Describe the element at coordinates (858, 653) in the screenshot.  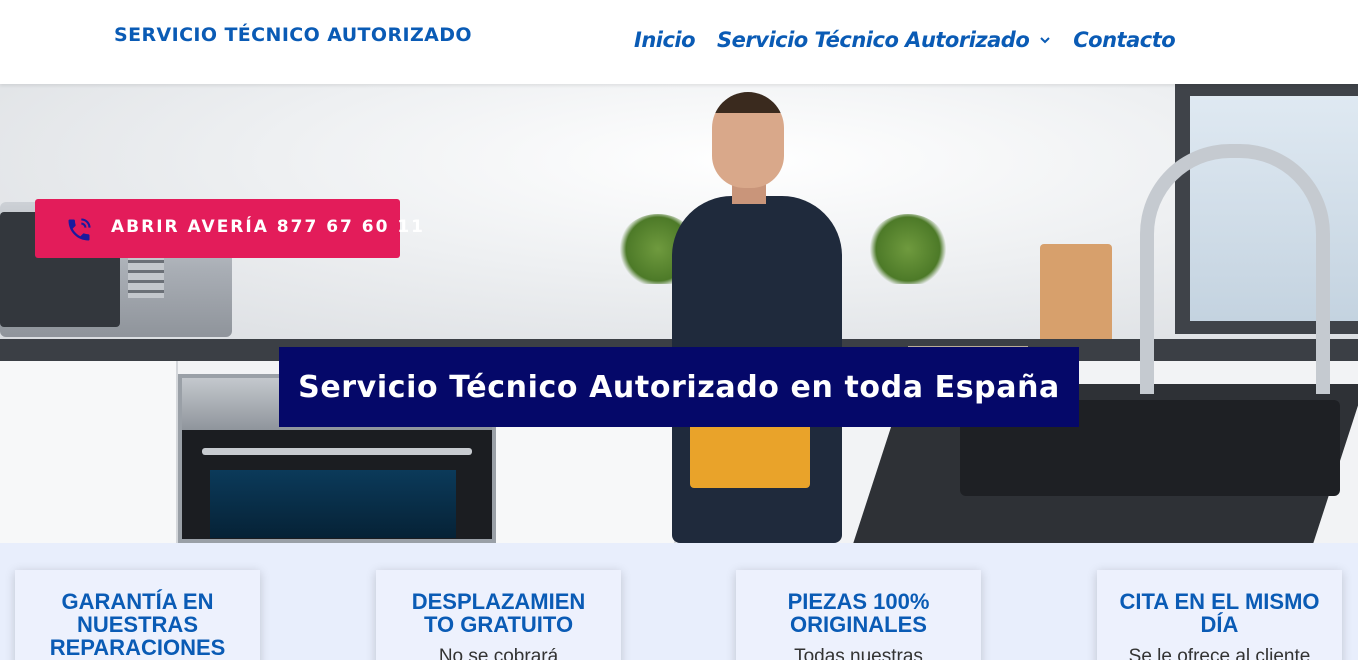
I see `feature-text: Todas nuestras` at that location.